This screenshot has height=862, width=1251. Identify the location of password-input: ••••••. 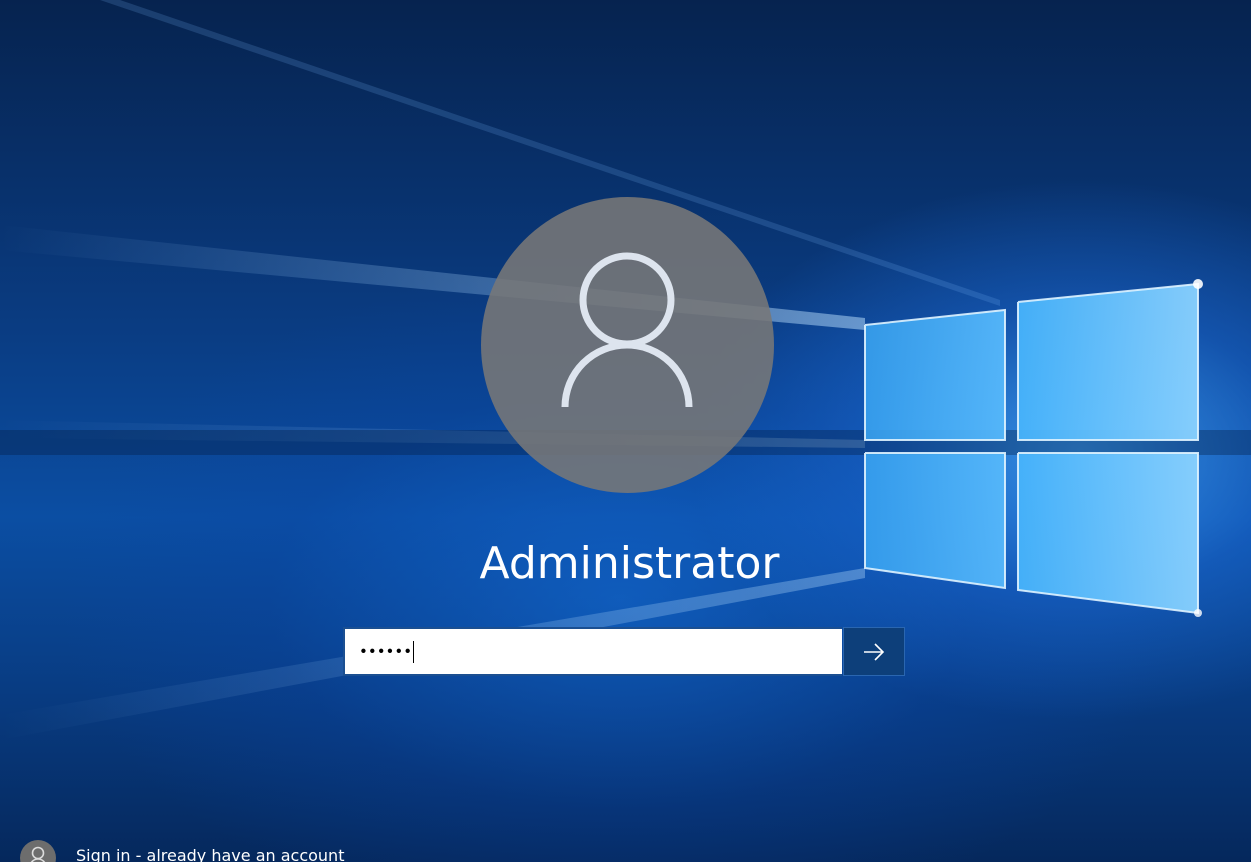
(592, 651).